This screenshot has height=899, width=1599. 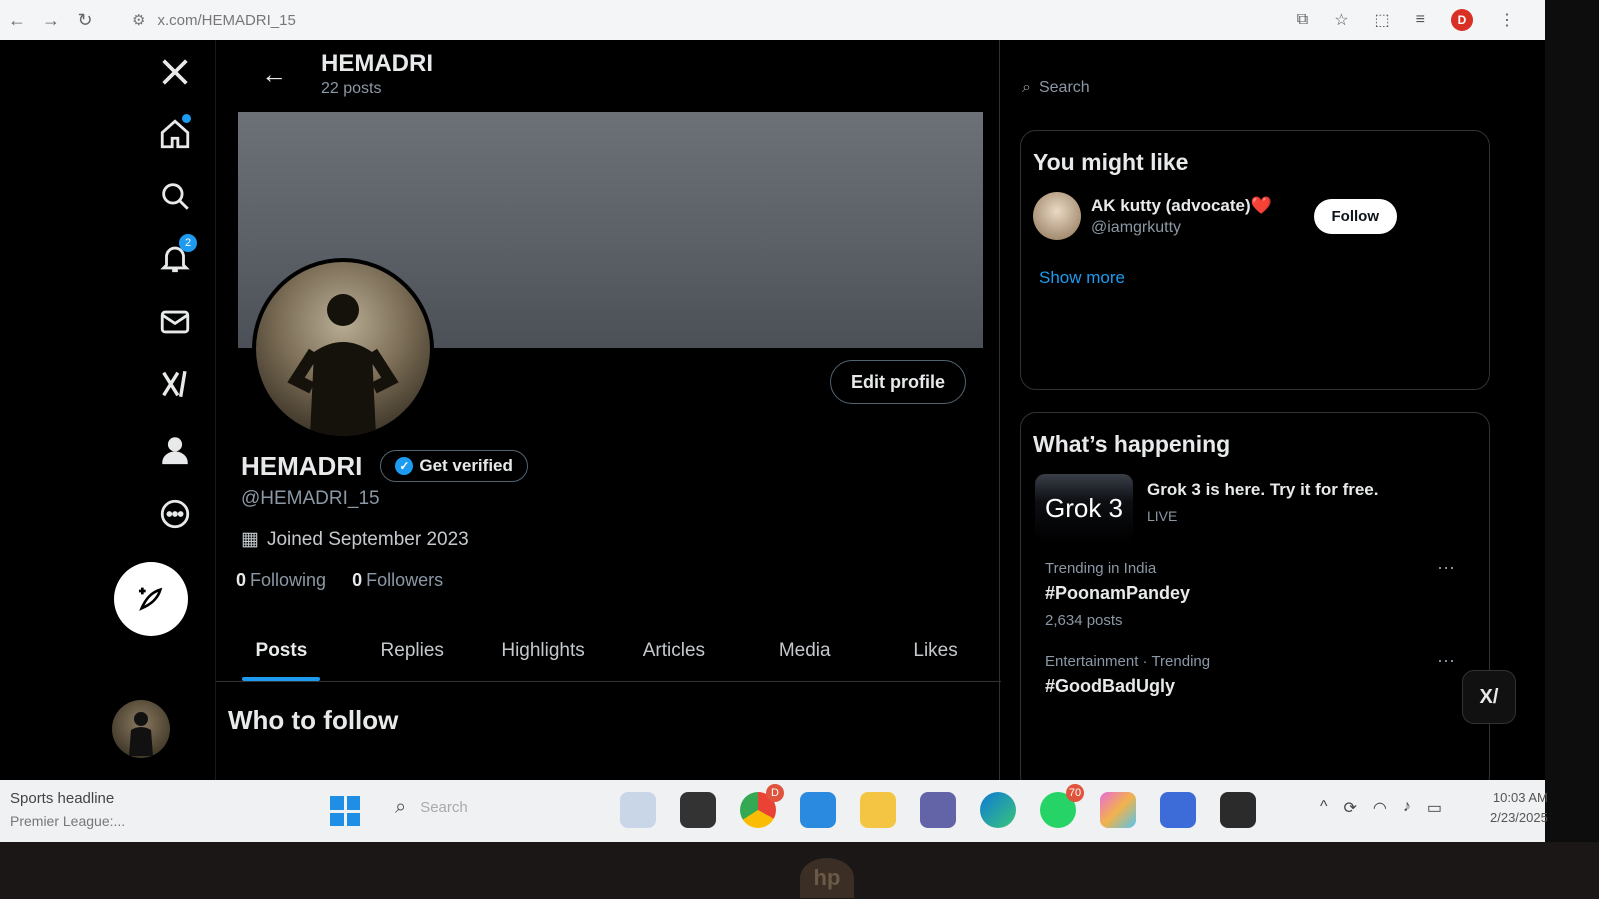 What do you see at coordinates (1162, 516) in the screenshot?
I see `grok-live-label: LIVE` at bounding box center [1162, 516].